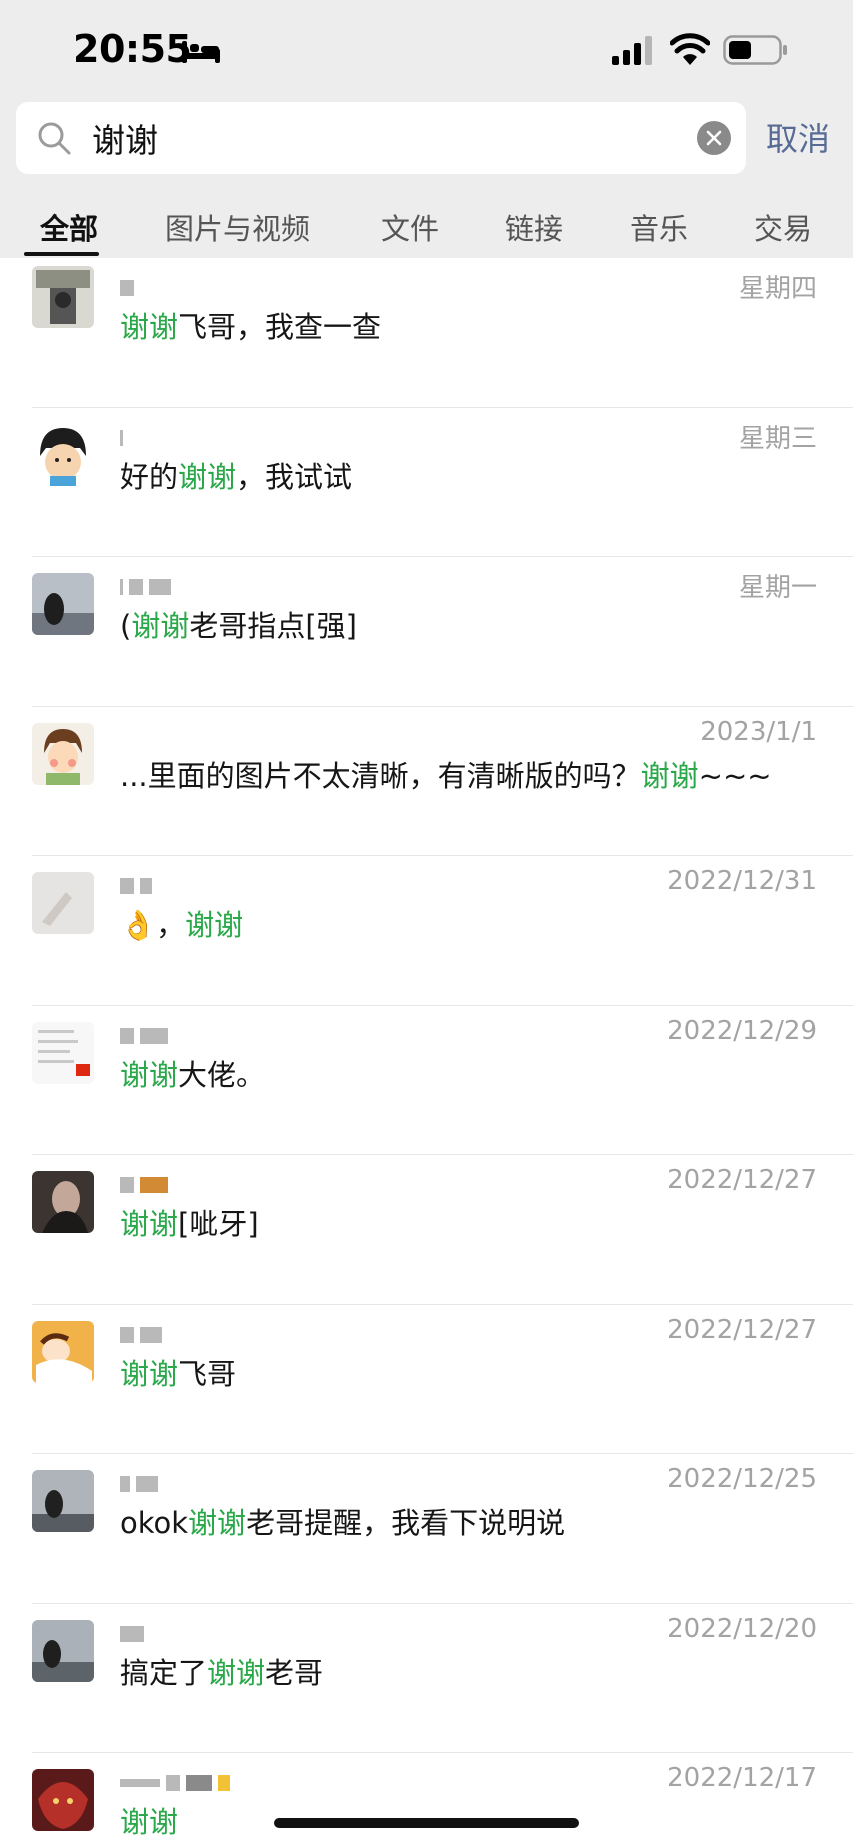 The width and height of the screenshot is (853, 1845). What do you see at coordinates (426, 1823) in the screenshot?
I see `home-indicator` at bounding box center [426, 1823].